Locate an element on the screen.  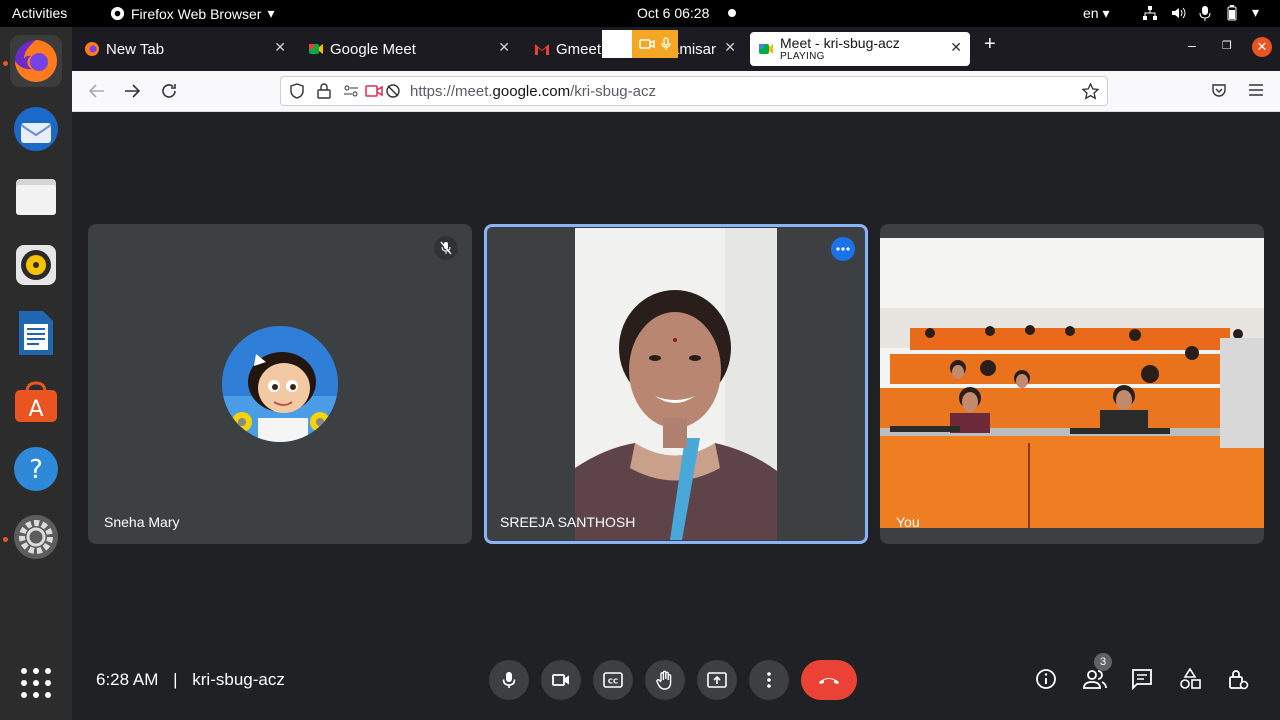
more-horizontal-icon is located at coordinates (843, 249).